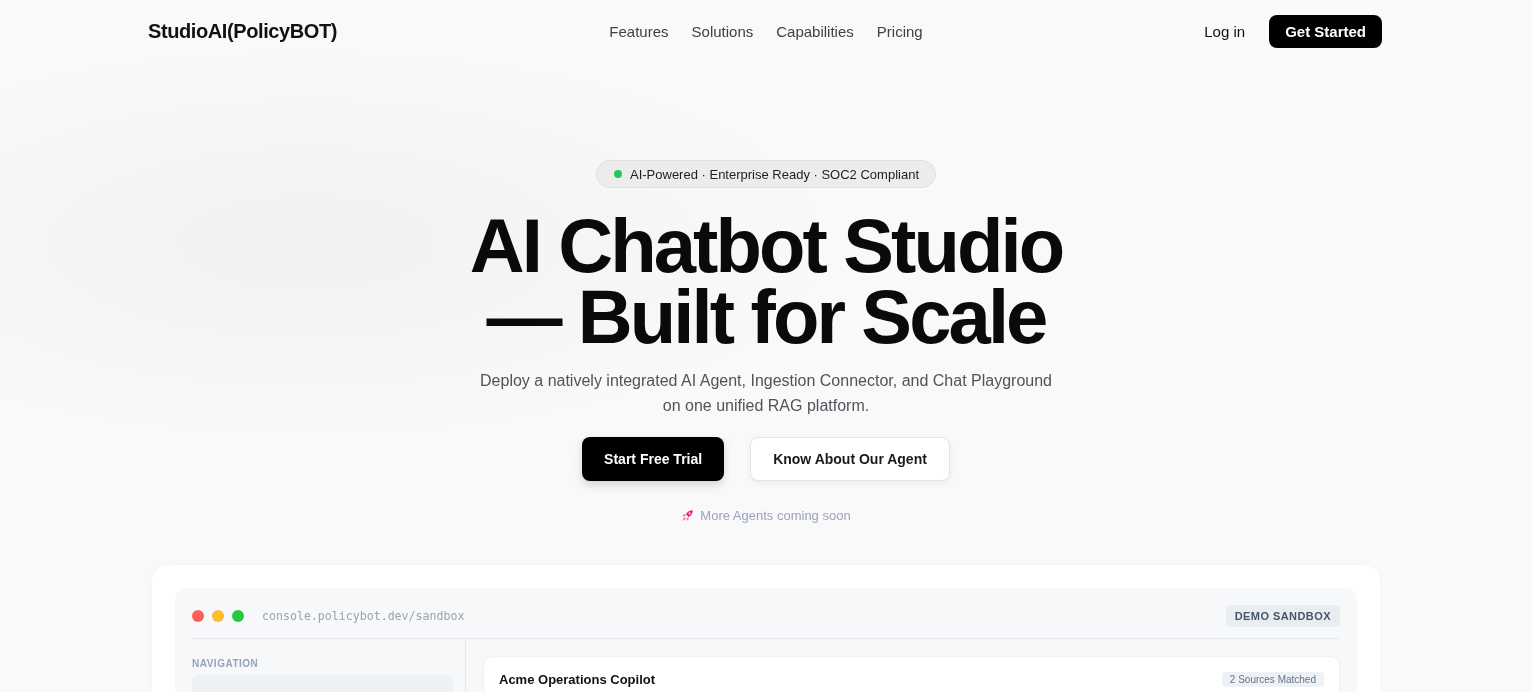  I want to click on login-link: Log in, so click(1225, 31).